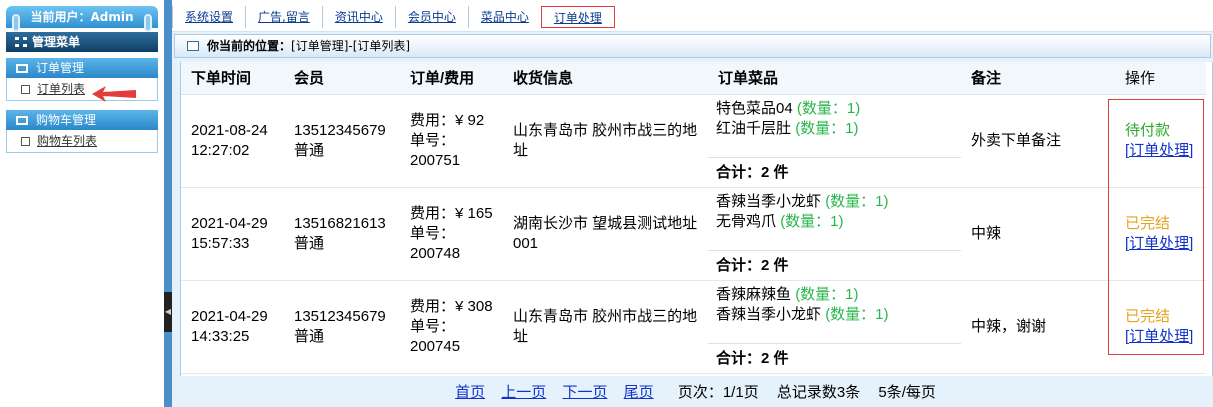 This screenshot has height=407, width=1213. What do you see at coordinates (220, 150) in the screenshot?
I see `order-time: 12:27:02` at bounding box center [220, 150].